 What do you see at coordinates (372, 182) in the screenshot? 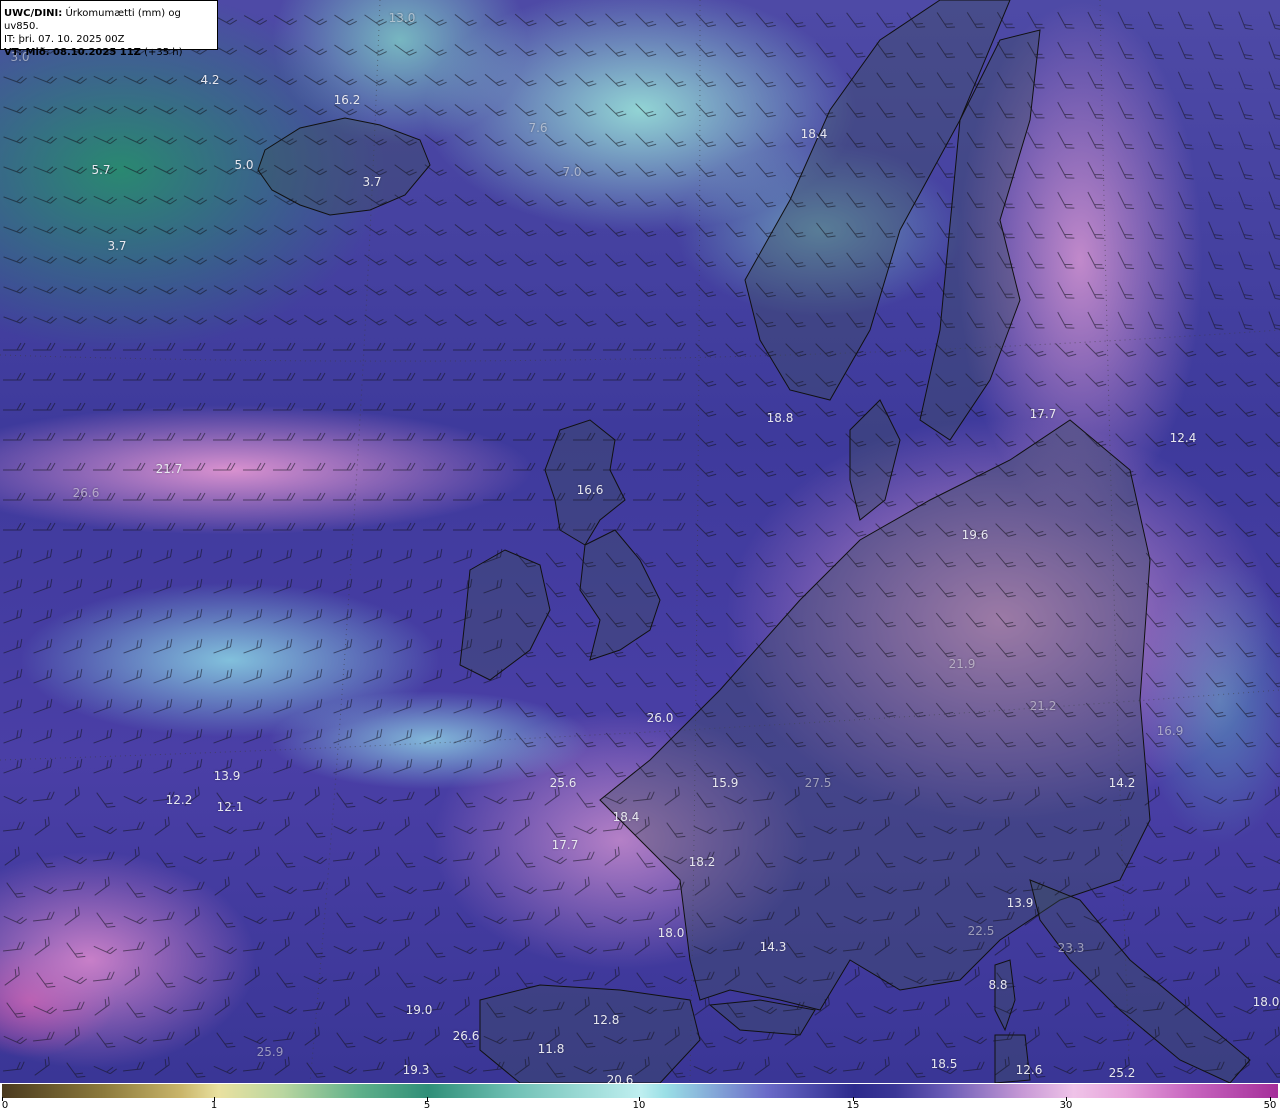
I see `map-value-label: 3.7` at bounding box center [372, 182].